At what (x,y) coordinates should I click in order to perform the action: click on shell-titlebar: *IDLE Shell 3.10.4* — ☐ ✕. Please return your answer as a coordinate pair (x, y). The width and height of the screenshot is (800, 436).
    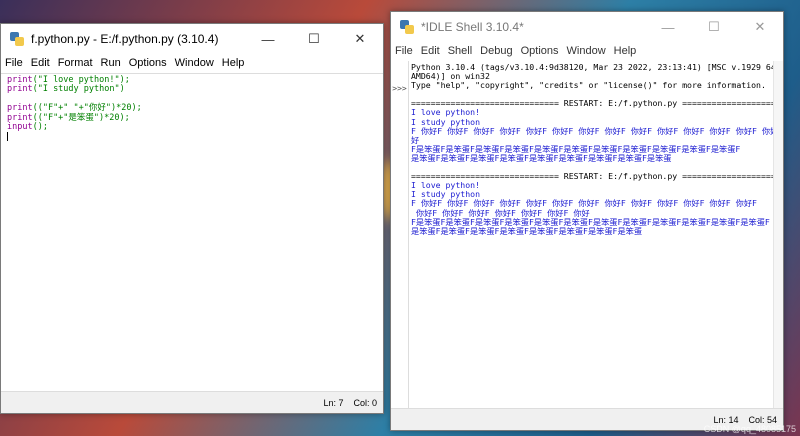
    Looking at the image, I should click on (587, 27).